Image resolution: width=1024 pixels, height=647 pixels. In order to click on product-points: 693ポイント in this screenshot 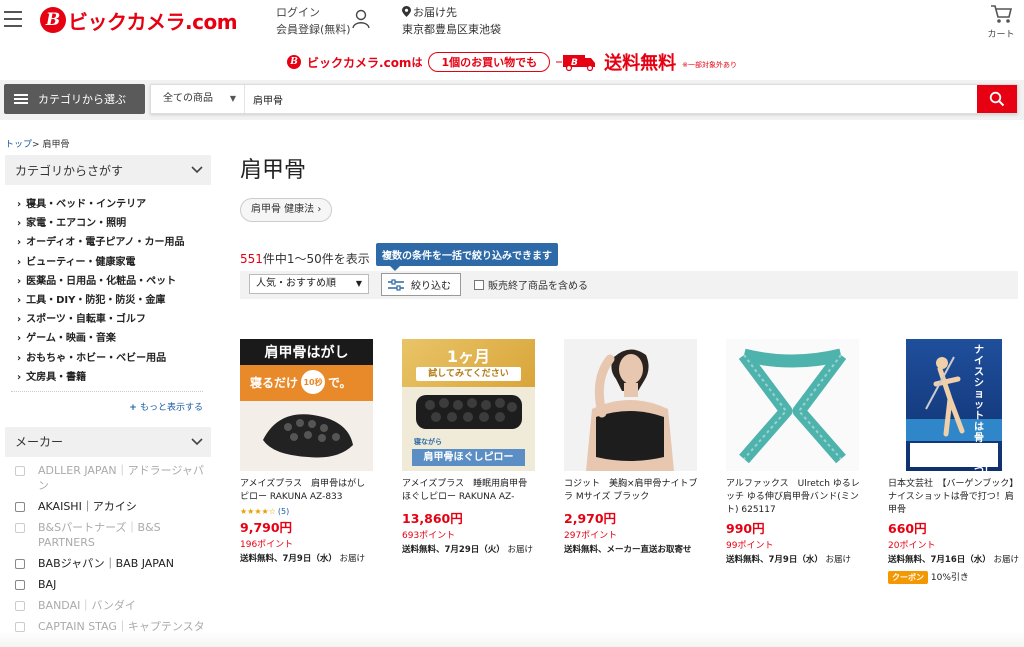, I will do `click(429, 536)`.